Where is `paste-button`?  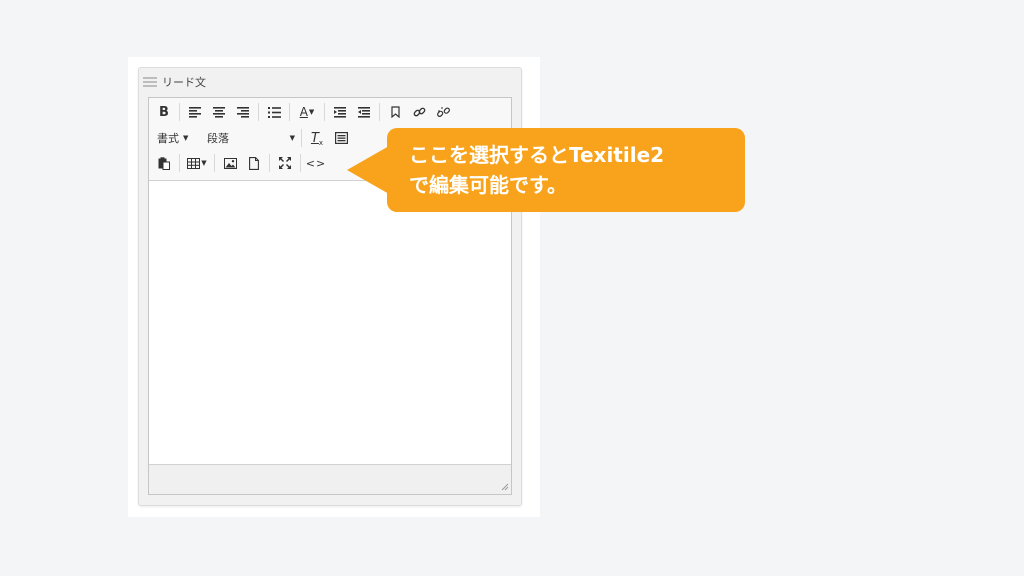
paste-button is located at coordinates (164, 163).